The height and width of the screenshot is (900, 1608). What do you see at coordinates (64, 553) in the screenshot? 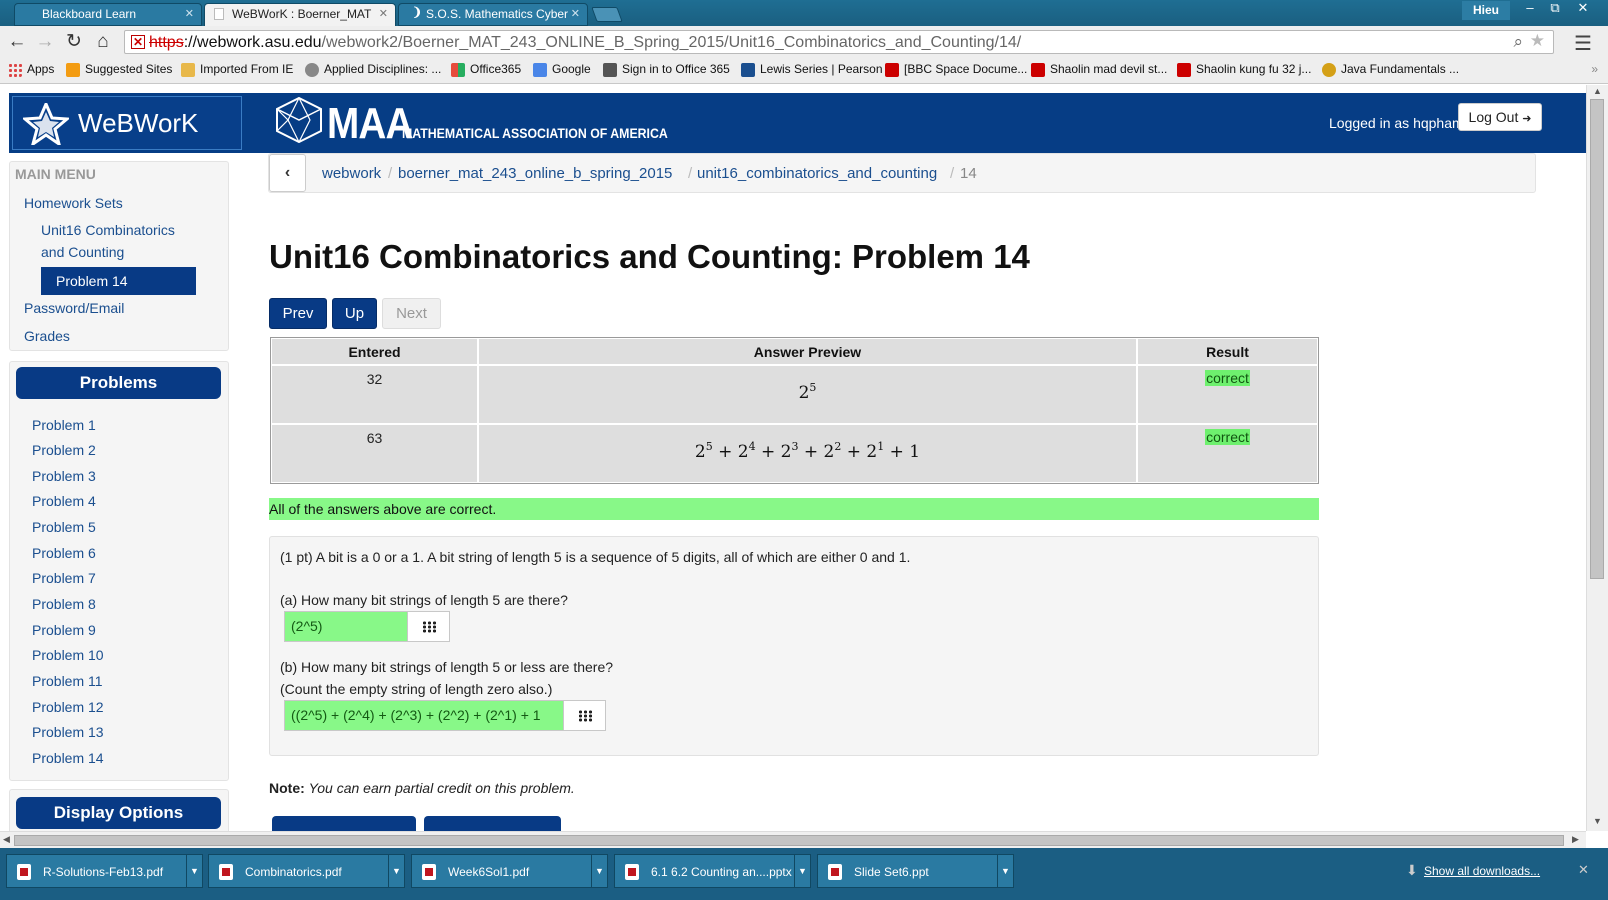
I see `problem-link-6: Problem 6` at bounding box center [64, 553].